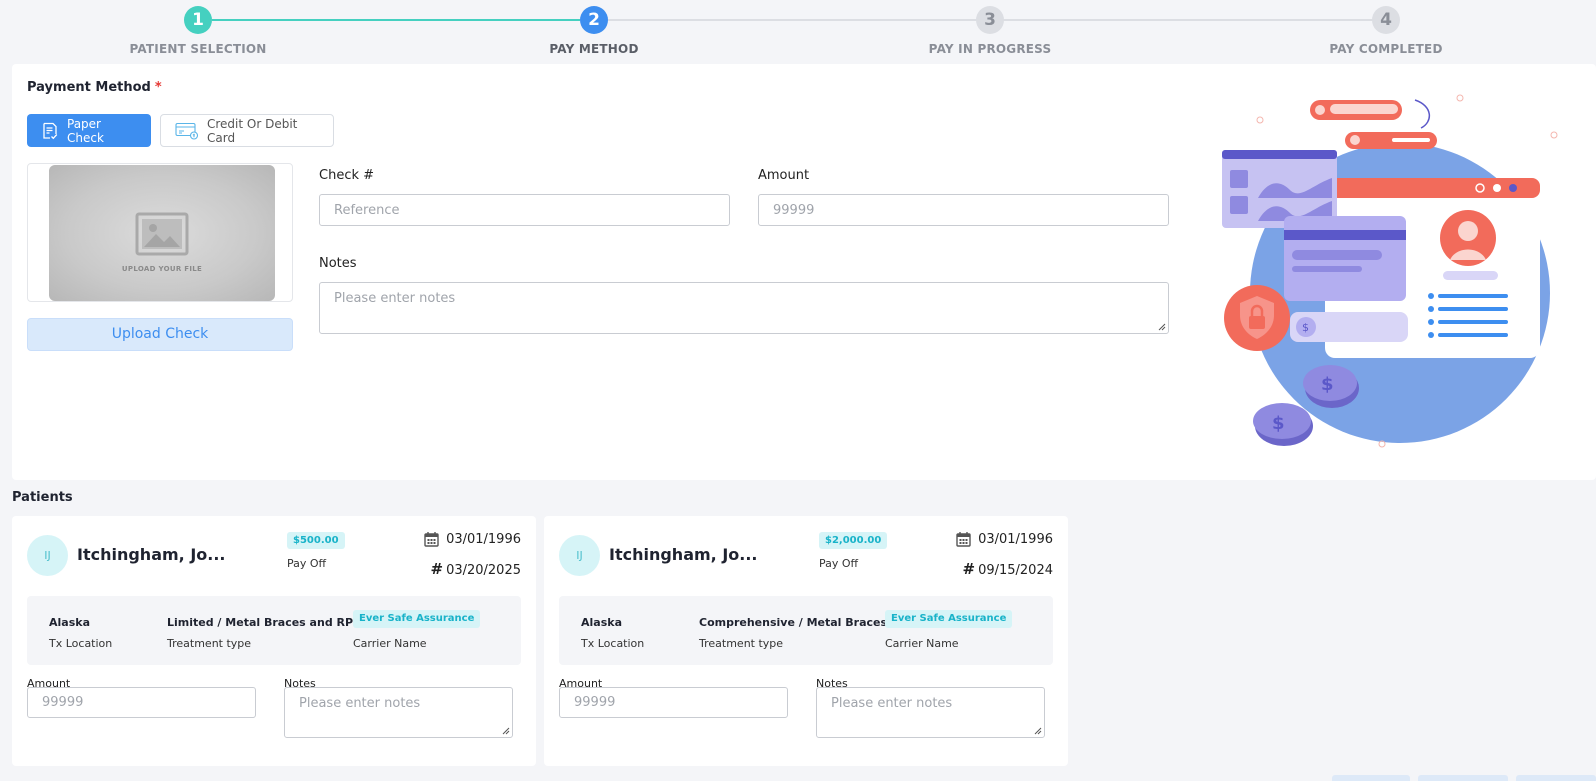 Image resolution: width=1596 pixels, height=781 pixels. What do you see at coordinates (990, 20) in the screenshot?
I see `step-number: 3` at bounding box center [990, 20].